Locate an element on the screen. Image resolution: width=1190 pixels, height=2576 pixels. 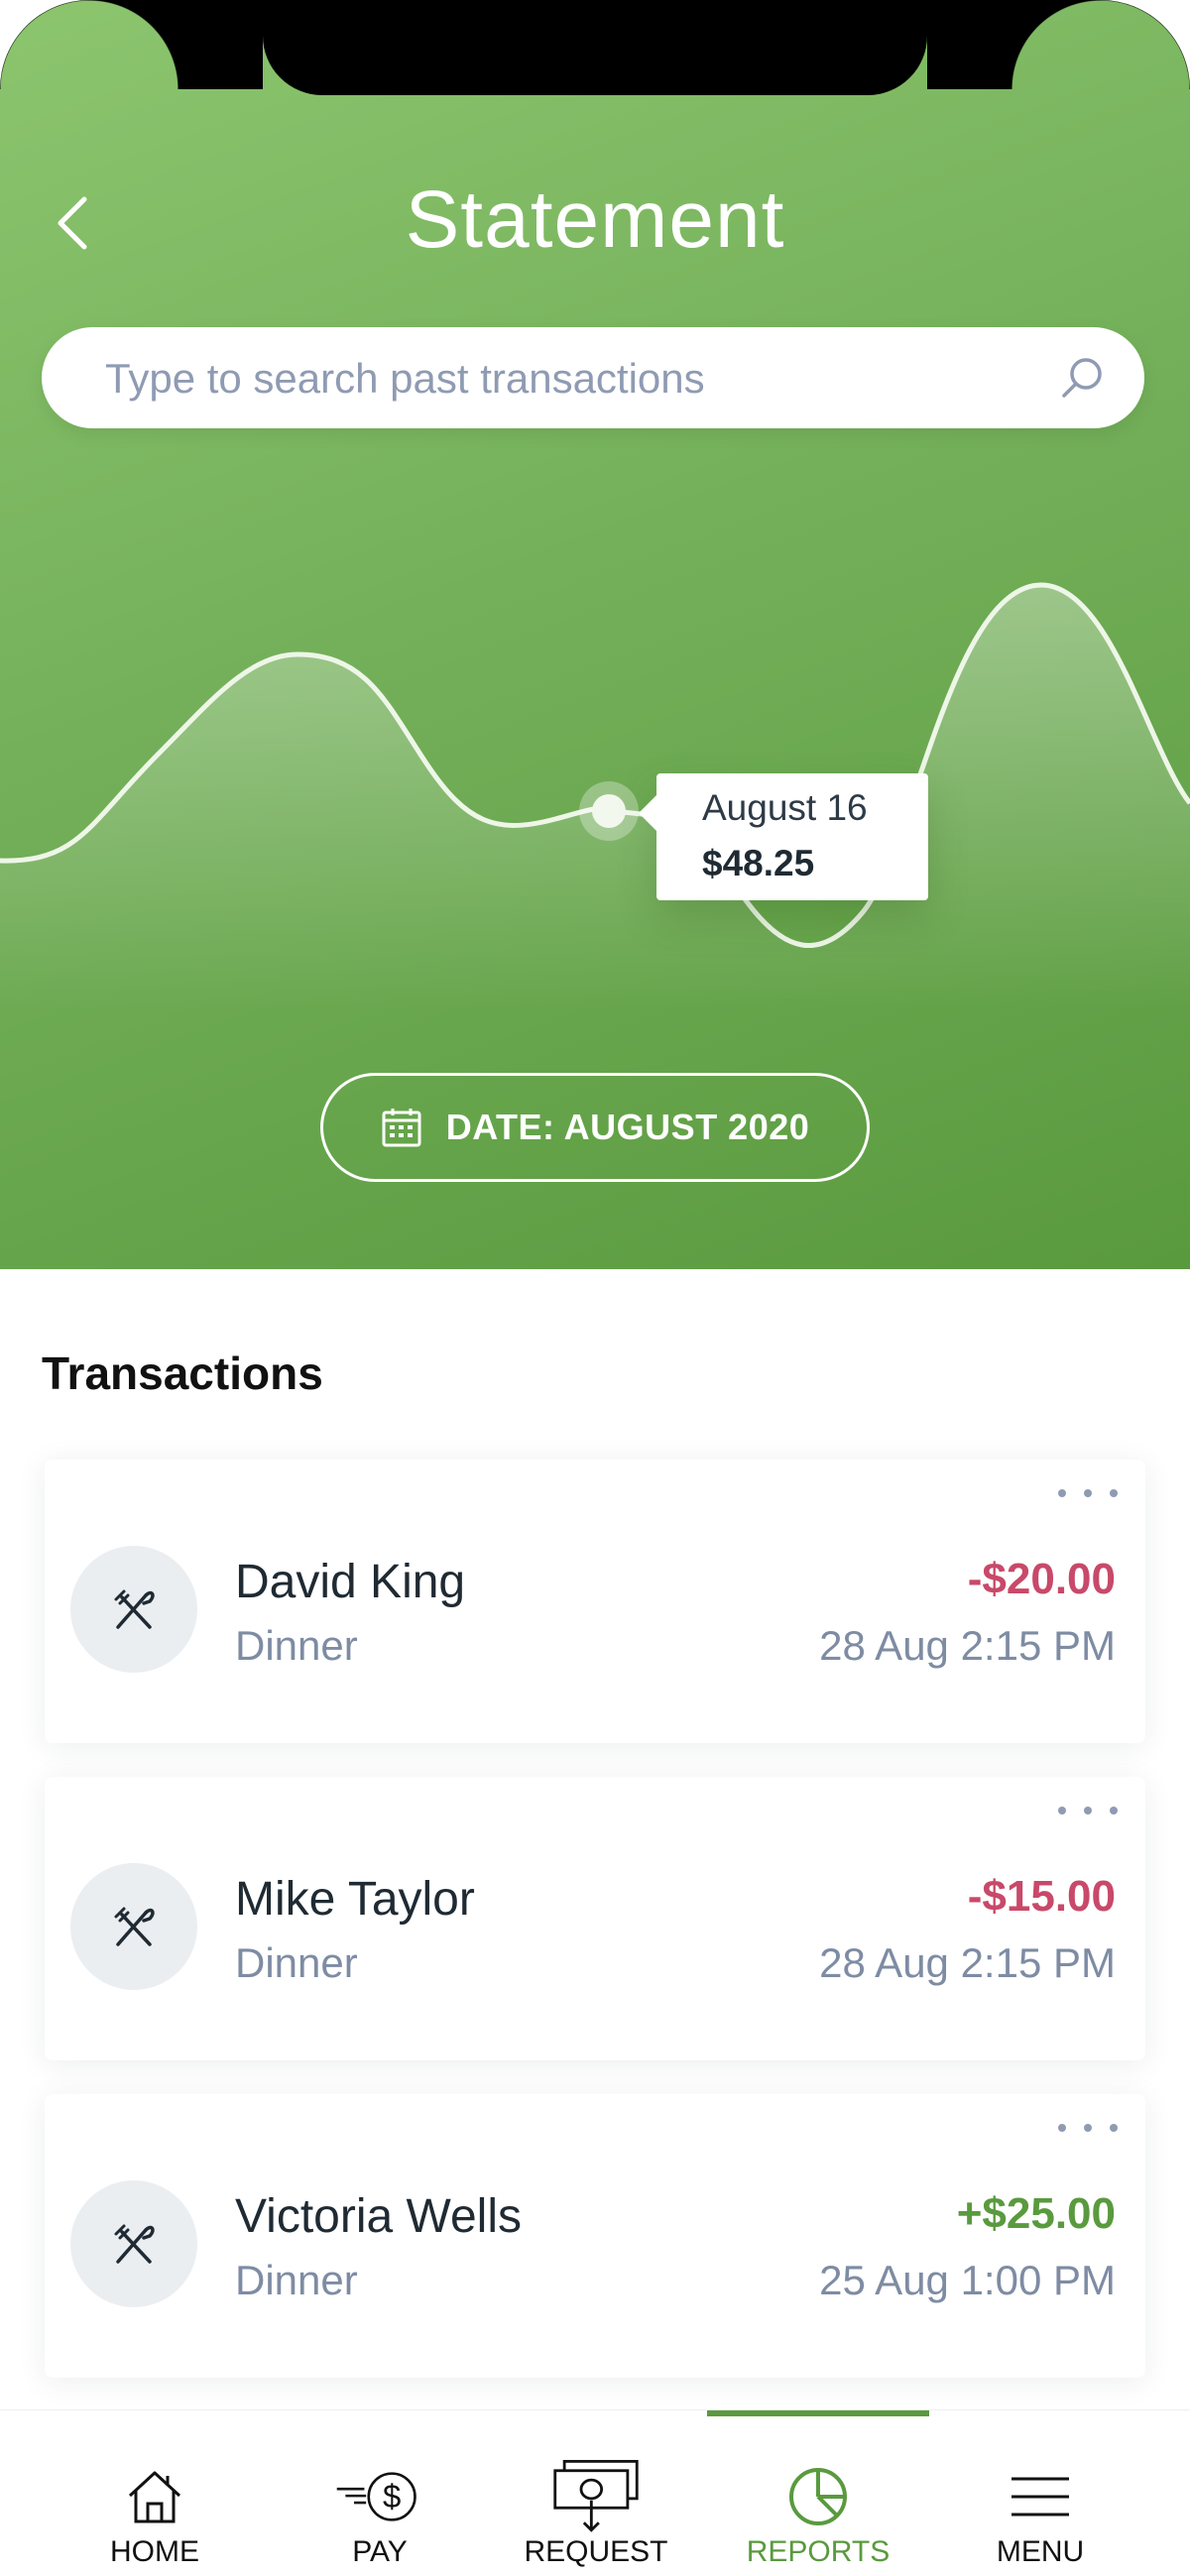
transaction-name: Mike Taylor is located at coordinates (355, 1900).